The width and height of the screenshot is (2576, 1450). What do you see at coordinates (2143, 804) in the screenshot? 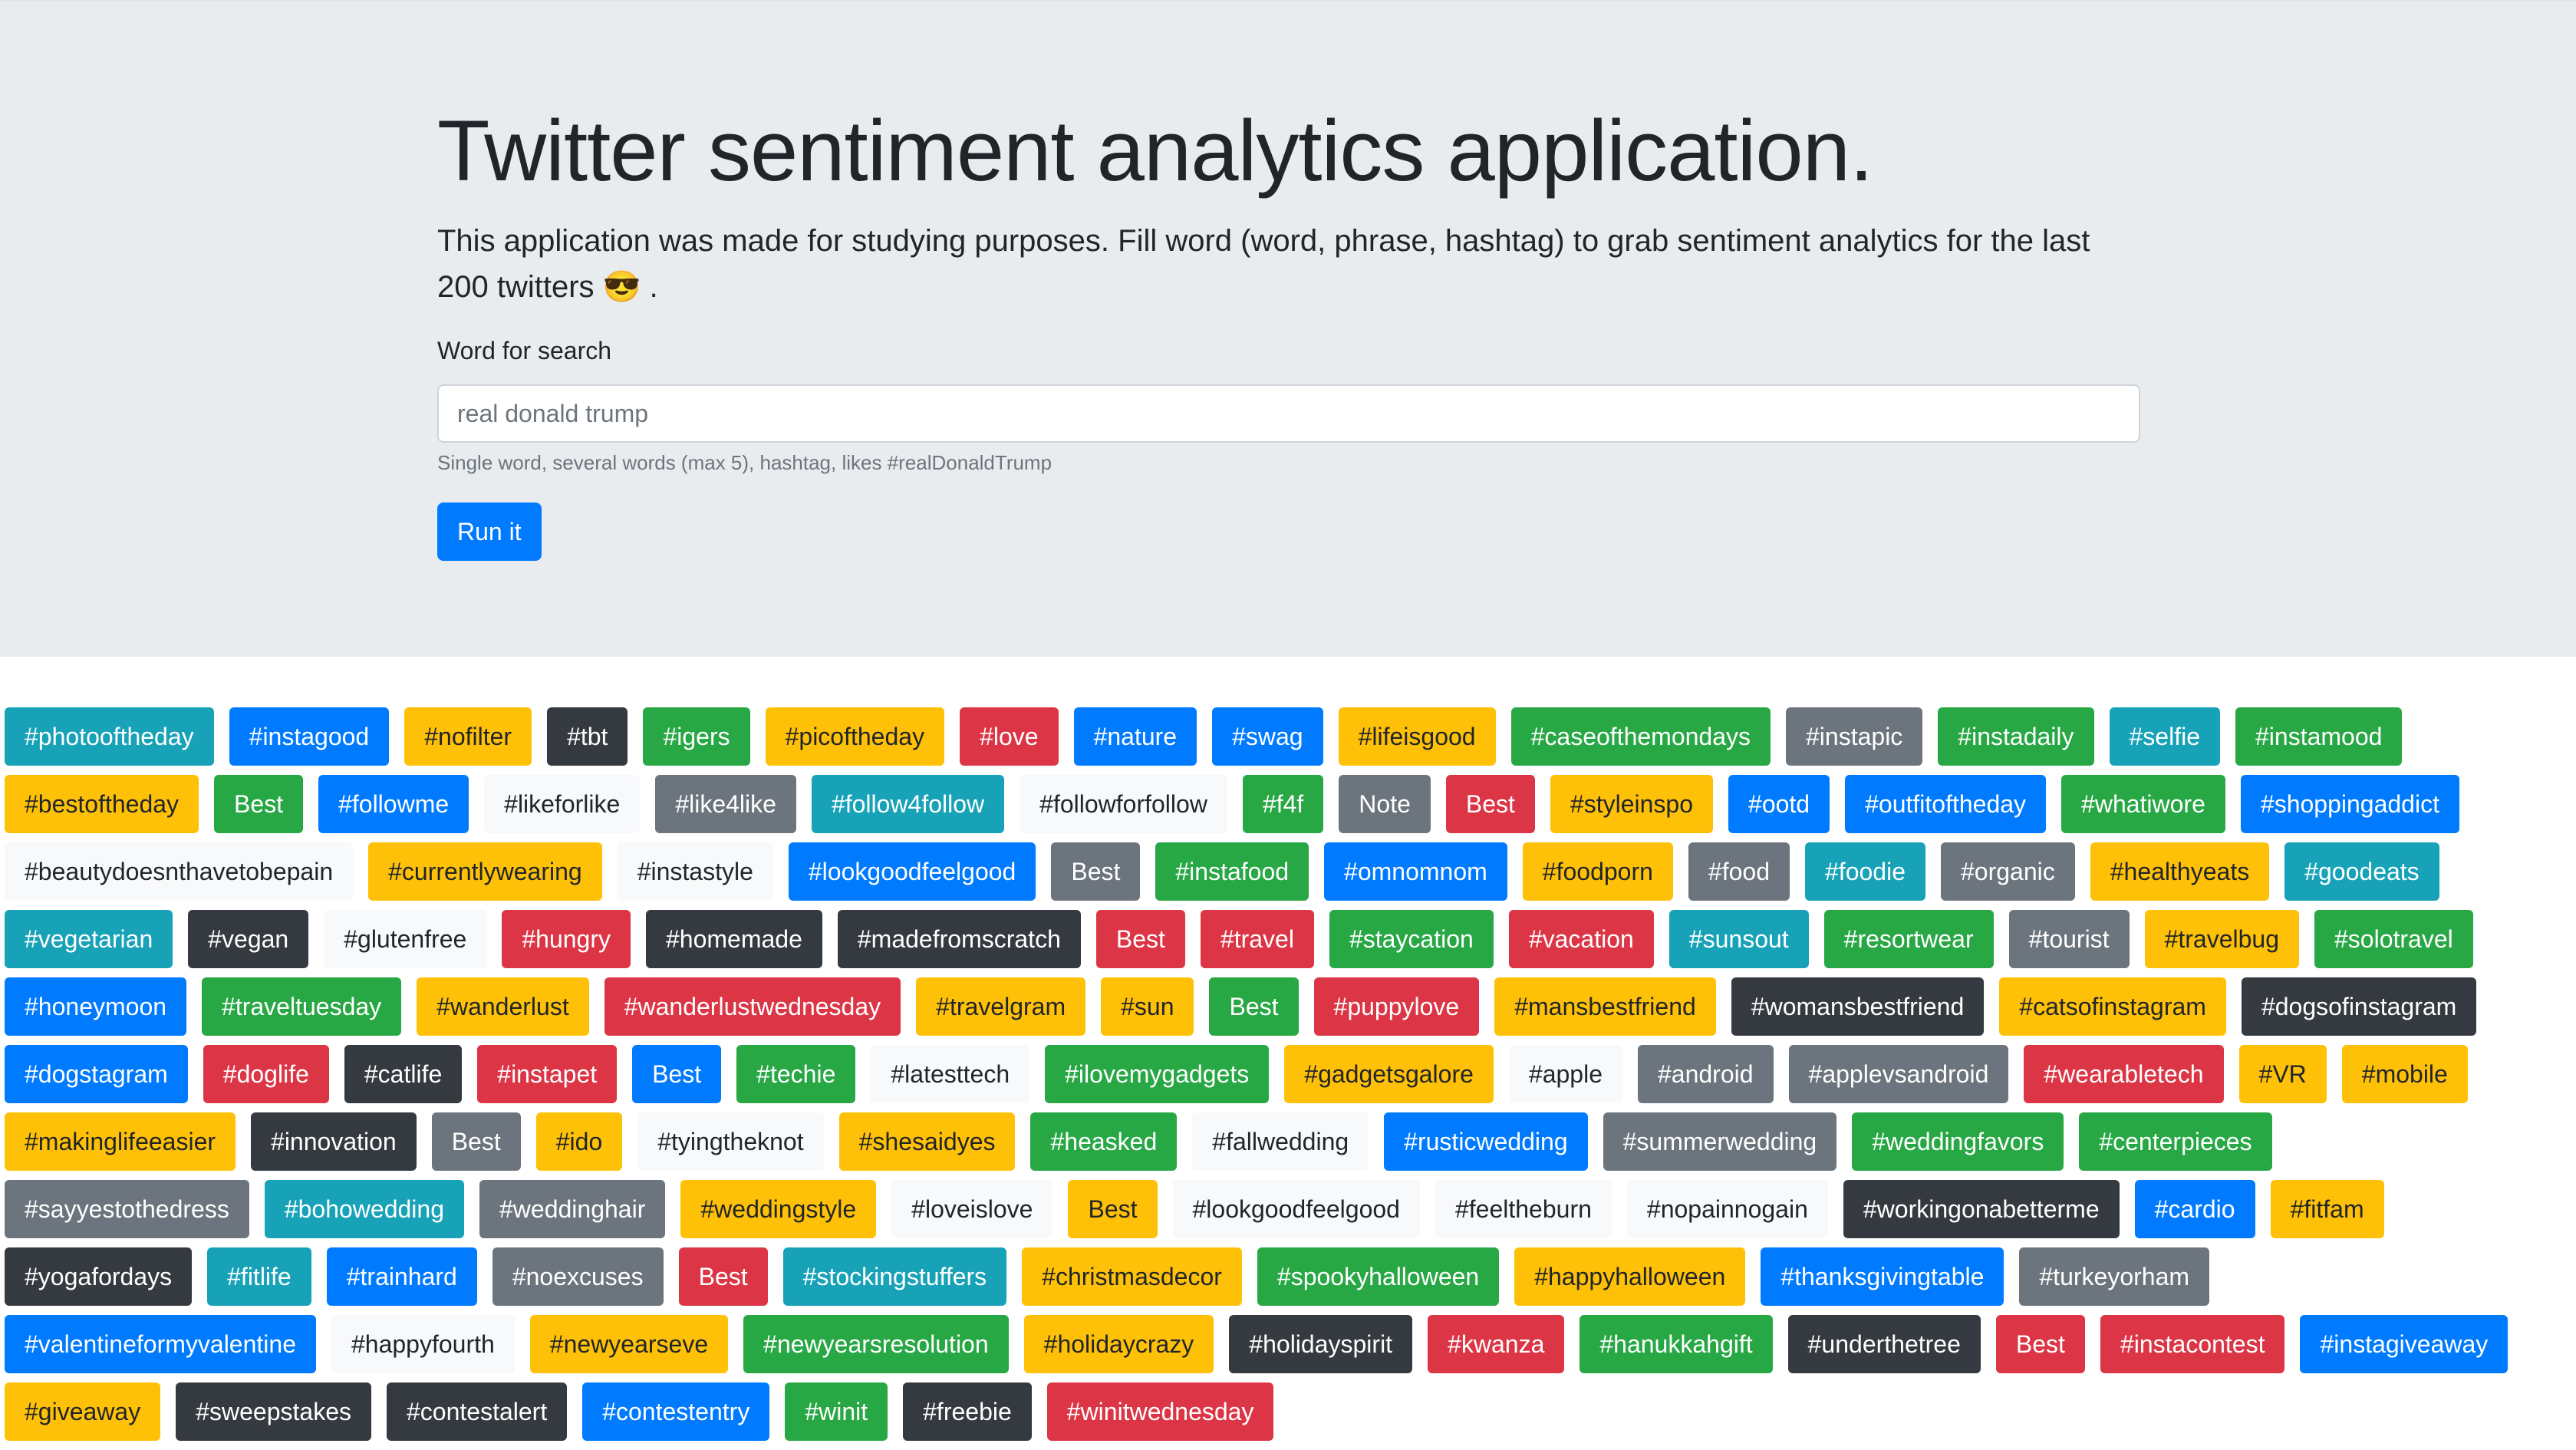
I see `hashtag-badge: #whatiwore` at bounding box center [2143, 804].